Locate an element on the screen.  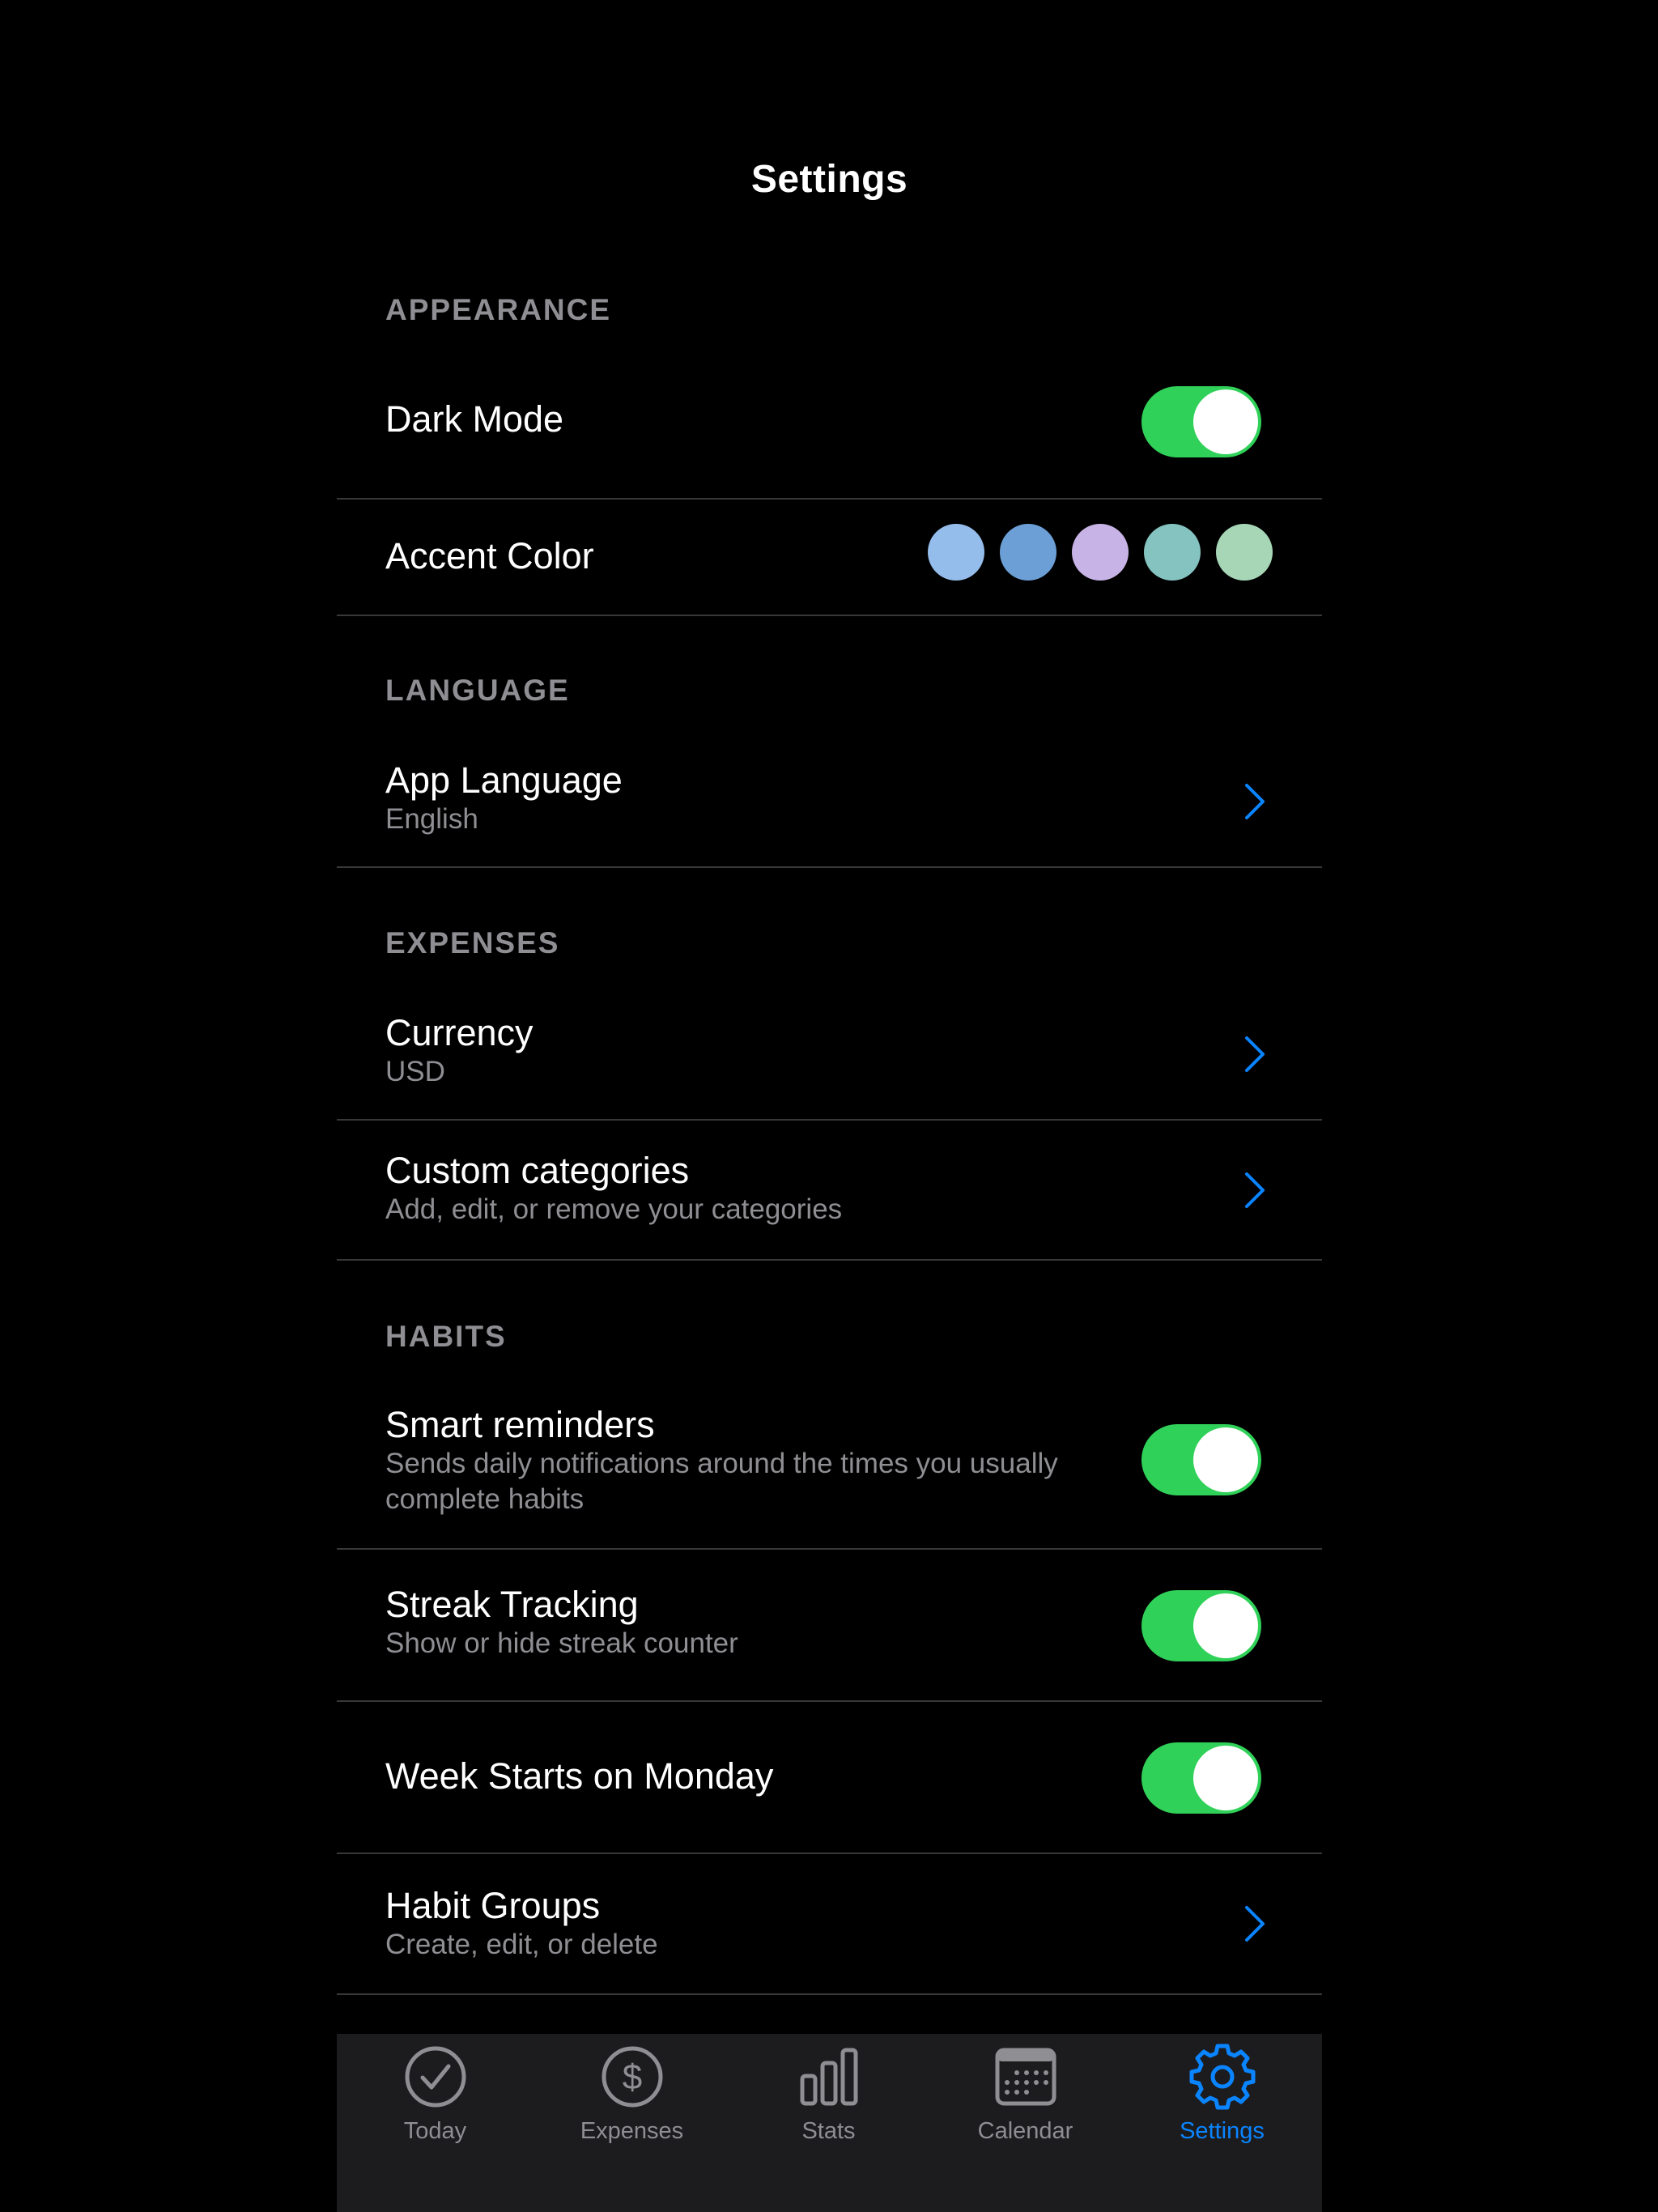
week-starts-monday-row: Week Starts on Monday is located at coordinates (829, 1778).